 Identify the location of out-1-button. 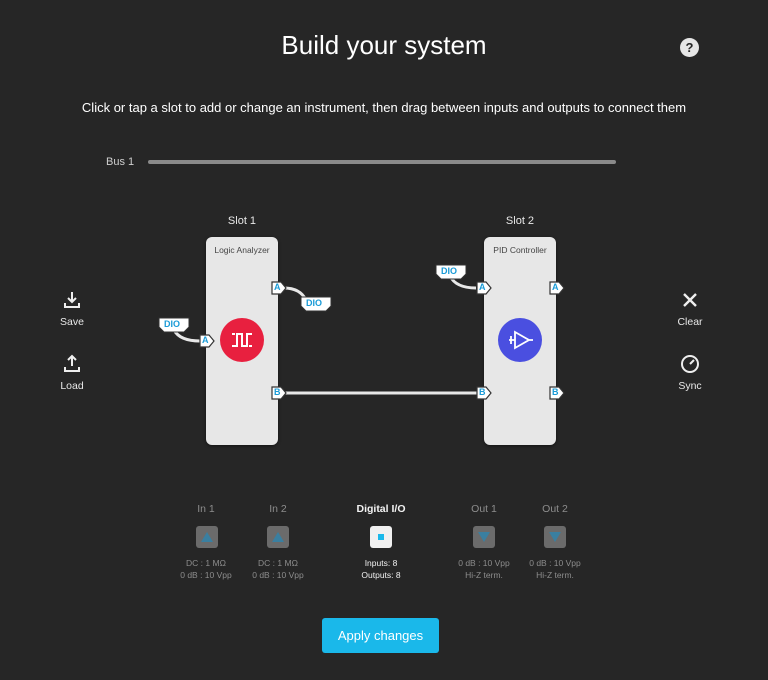
(484, 537).